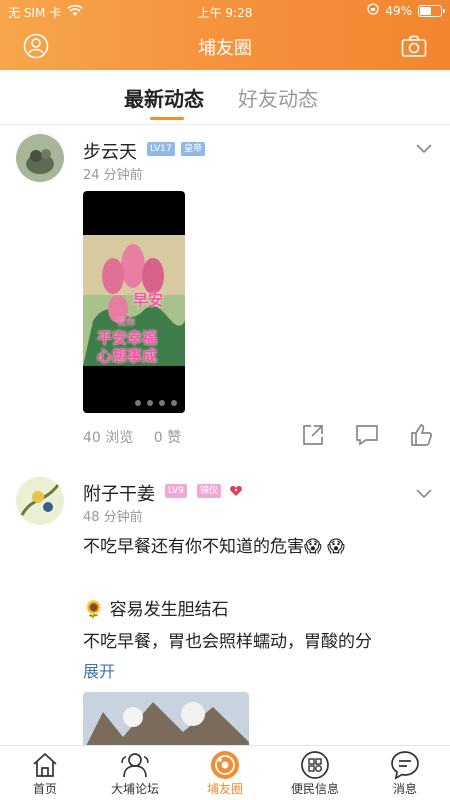 The image size is (450, 800). Describe the element at coordinates (431, 10) in the screenshot. I see `battery-icon` at that location.